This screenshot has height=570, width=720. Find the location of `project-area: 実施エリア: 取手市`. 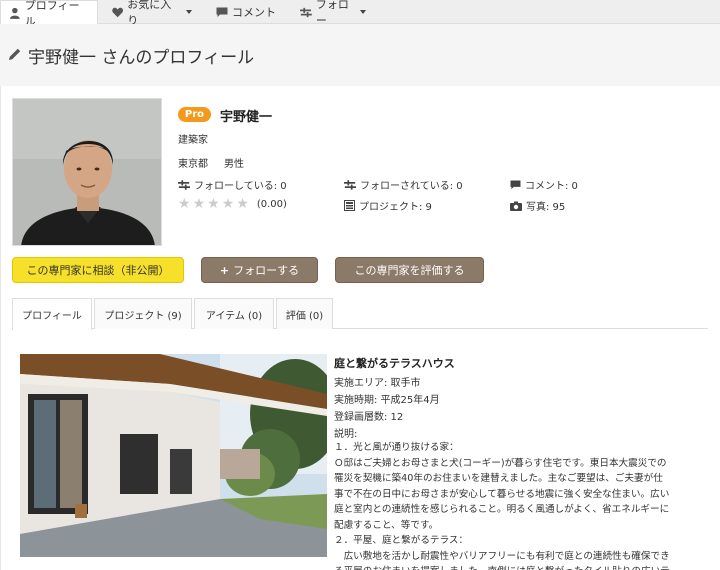

project-area: 実施エリア: 取手市 is located at coordinates (377, 383).